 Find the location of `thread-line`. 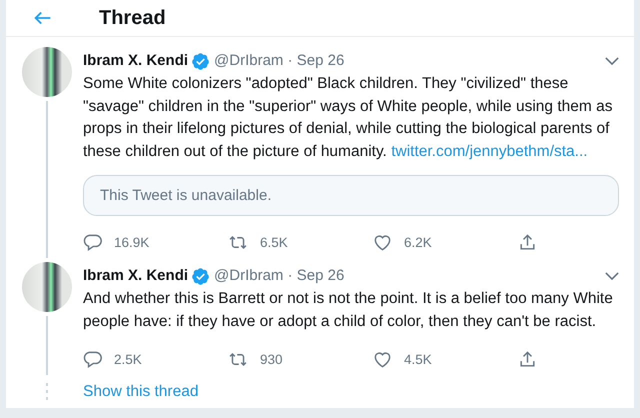

thread-line is located at coordinates (47, 346).